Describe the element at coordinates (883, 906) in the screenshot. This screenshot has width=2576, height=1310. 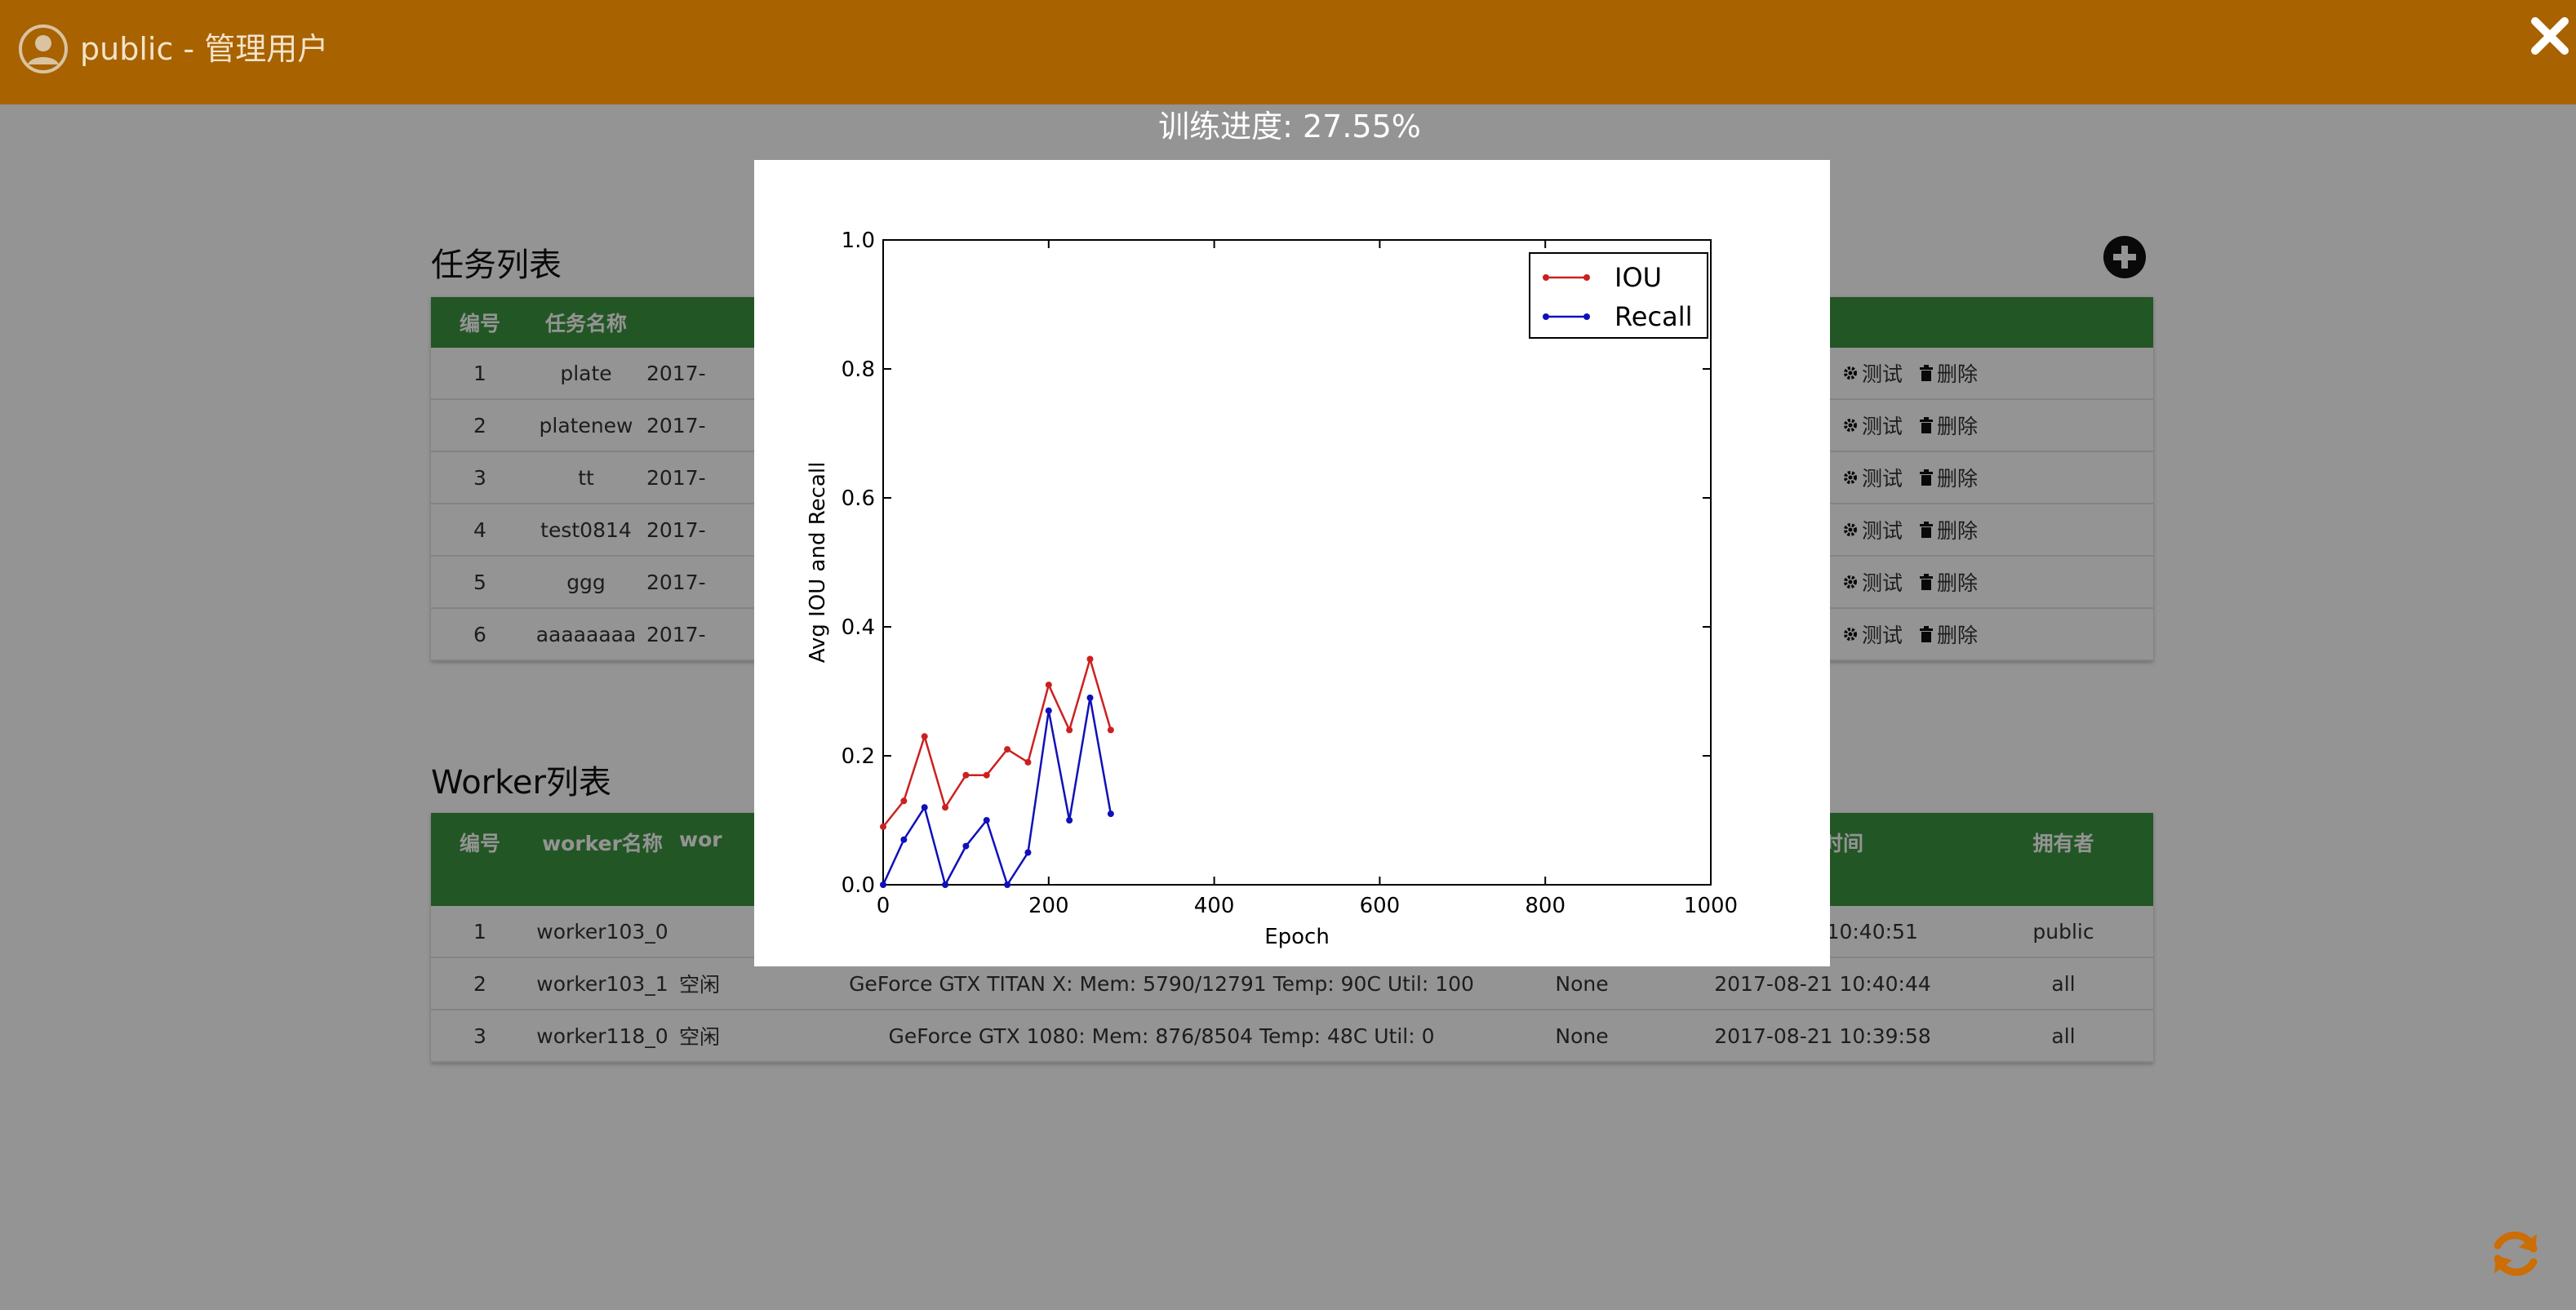
I see `x-tick-label: 0` at that location.